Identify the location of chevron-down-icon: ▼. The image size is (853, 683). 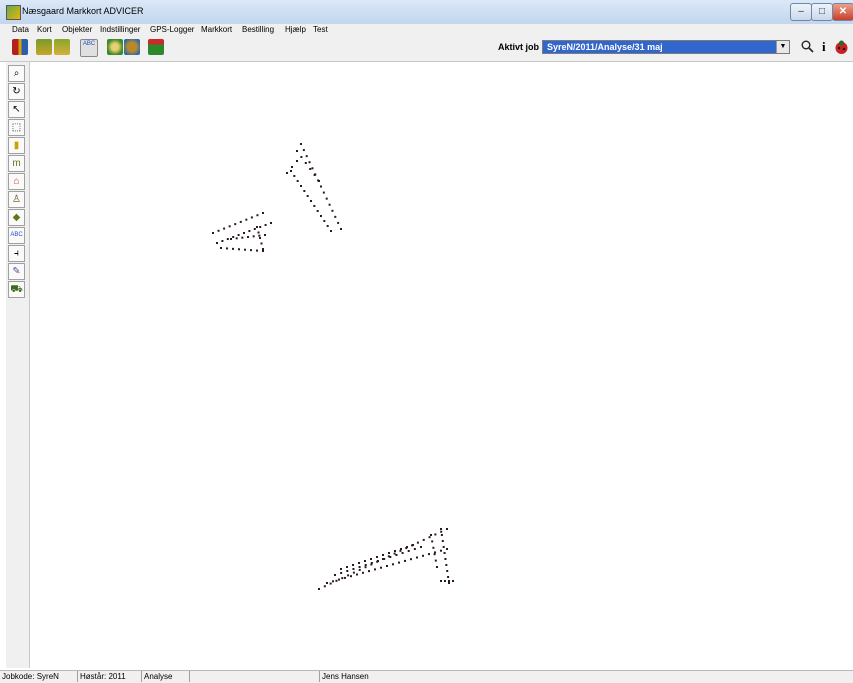
(782, 47).